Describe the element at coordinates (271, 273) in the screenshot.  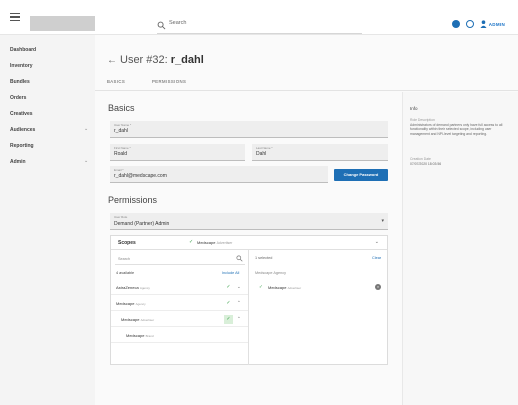
I see `selected-group-label: Medscape Agency` at that location.